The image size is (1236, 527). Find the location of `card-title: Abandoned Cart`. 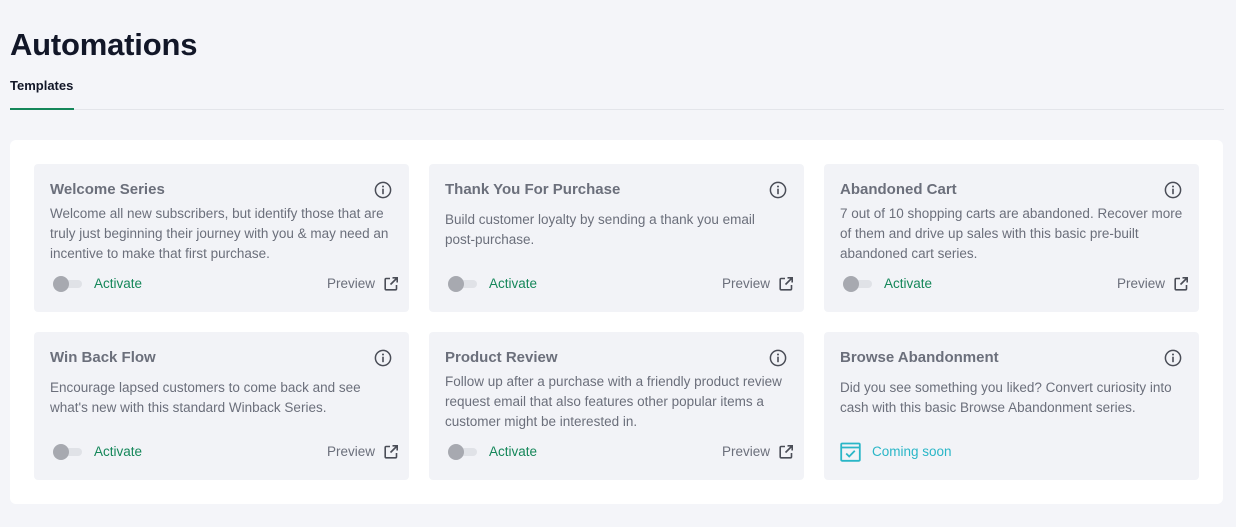

card-title: Abandoned Cart is located at coordinates (898, 189).